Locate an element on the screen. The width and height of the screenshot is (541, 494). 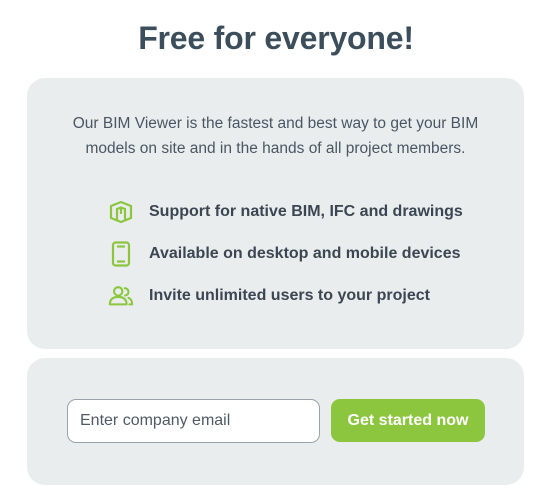
feature-label: Support for native BIM, IFC and drawings is located at coordinates (306, 211).